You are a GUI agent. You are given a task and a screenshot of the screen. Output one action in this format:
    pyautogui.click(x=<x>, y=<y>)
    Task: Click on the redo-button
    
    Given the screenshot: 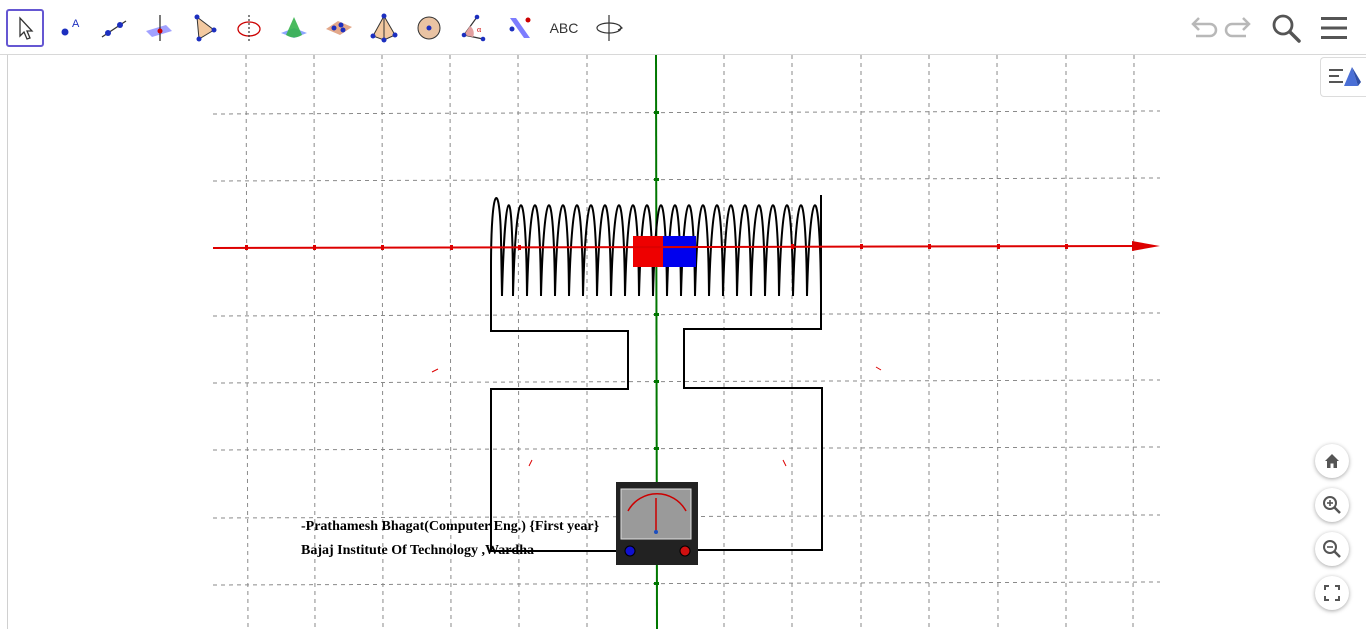 What is the action you would take?
    pyautogui.click(x=1240, y=28)
    